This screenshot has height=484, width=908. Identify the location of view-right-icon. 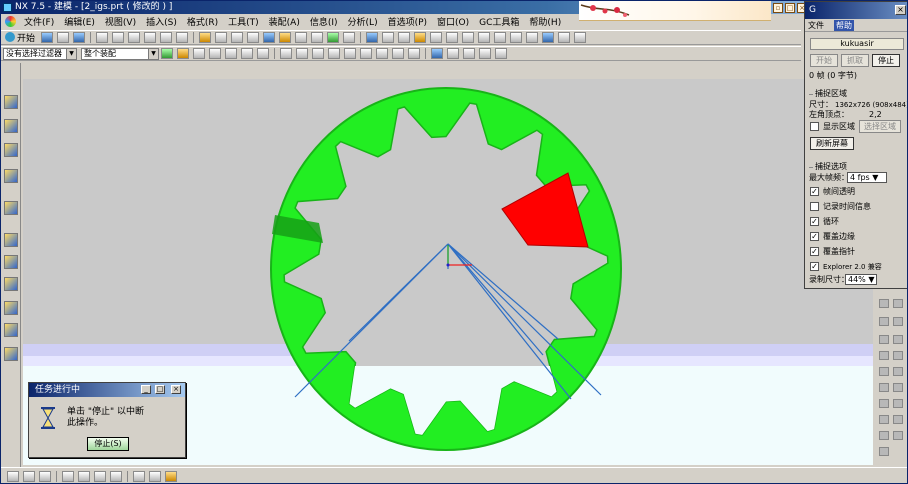
(485, 53).